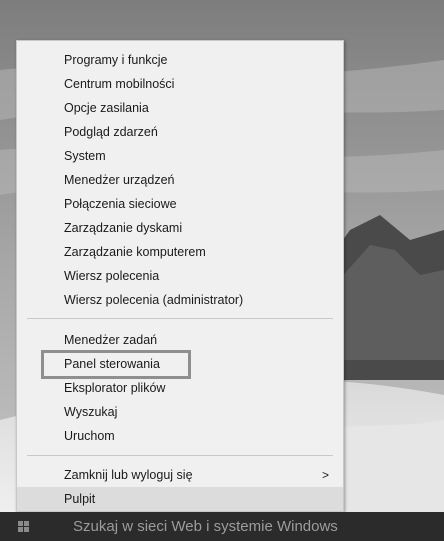  I want to click on menu-item-label: Połączenia sieciowe, so click(120, 204).